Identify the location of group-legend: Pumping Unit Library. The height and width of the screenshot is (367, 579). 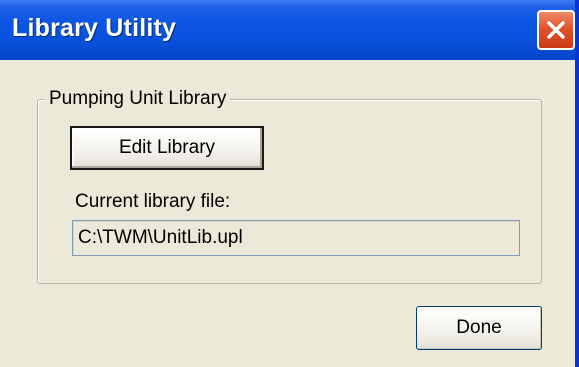
(138, 99).